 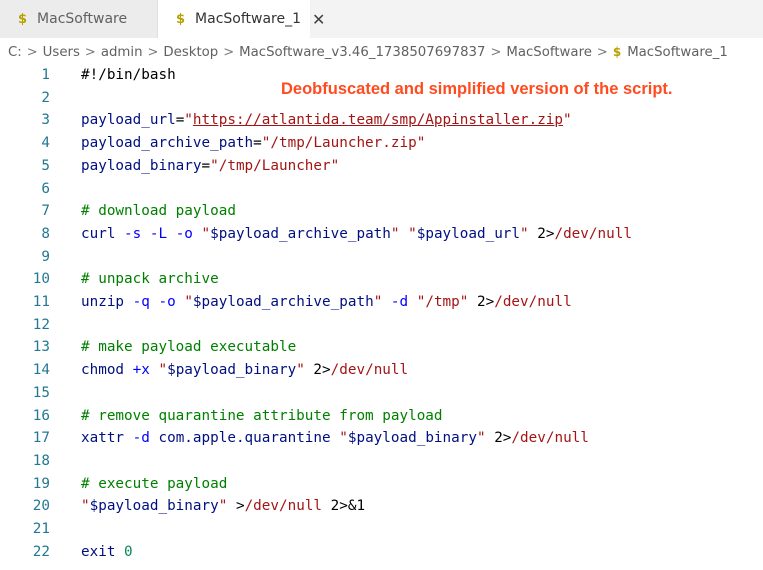 What do you see at coordinates (45, 143) in the screenshot?
I see `line-number: 4` at bounding box center [45, 143].